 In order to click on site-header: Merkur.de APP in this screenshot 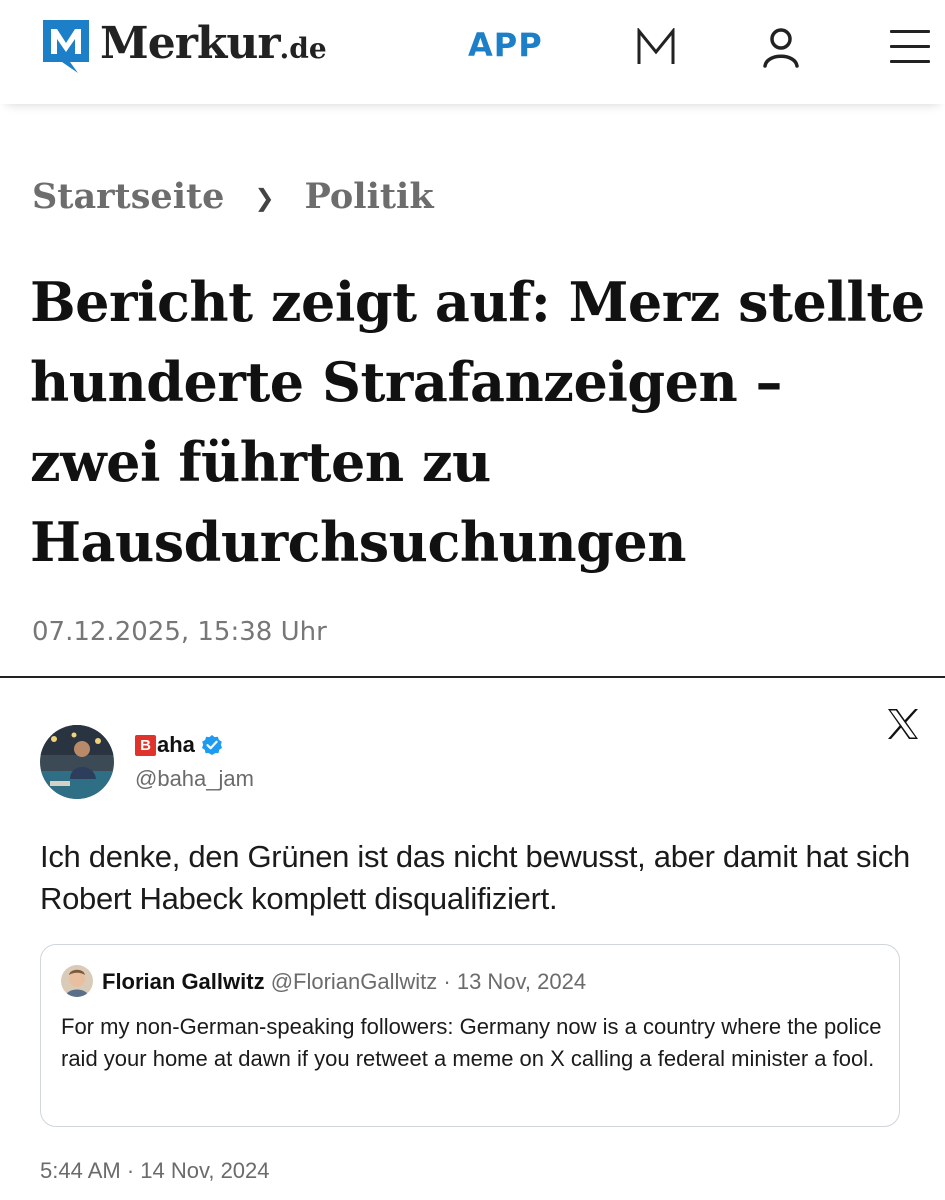, I will do `click(472, 52)`.